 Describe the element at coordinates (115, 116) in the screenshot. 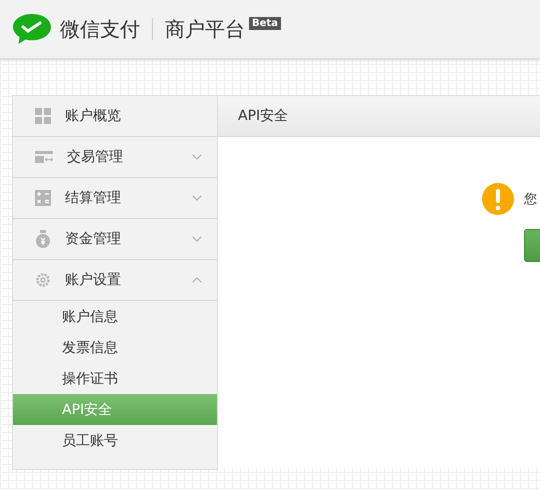

I see `menu-item: 账户概览` at that location.